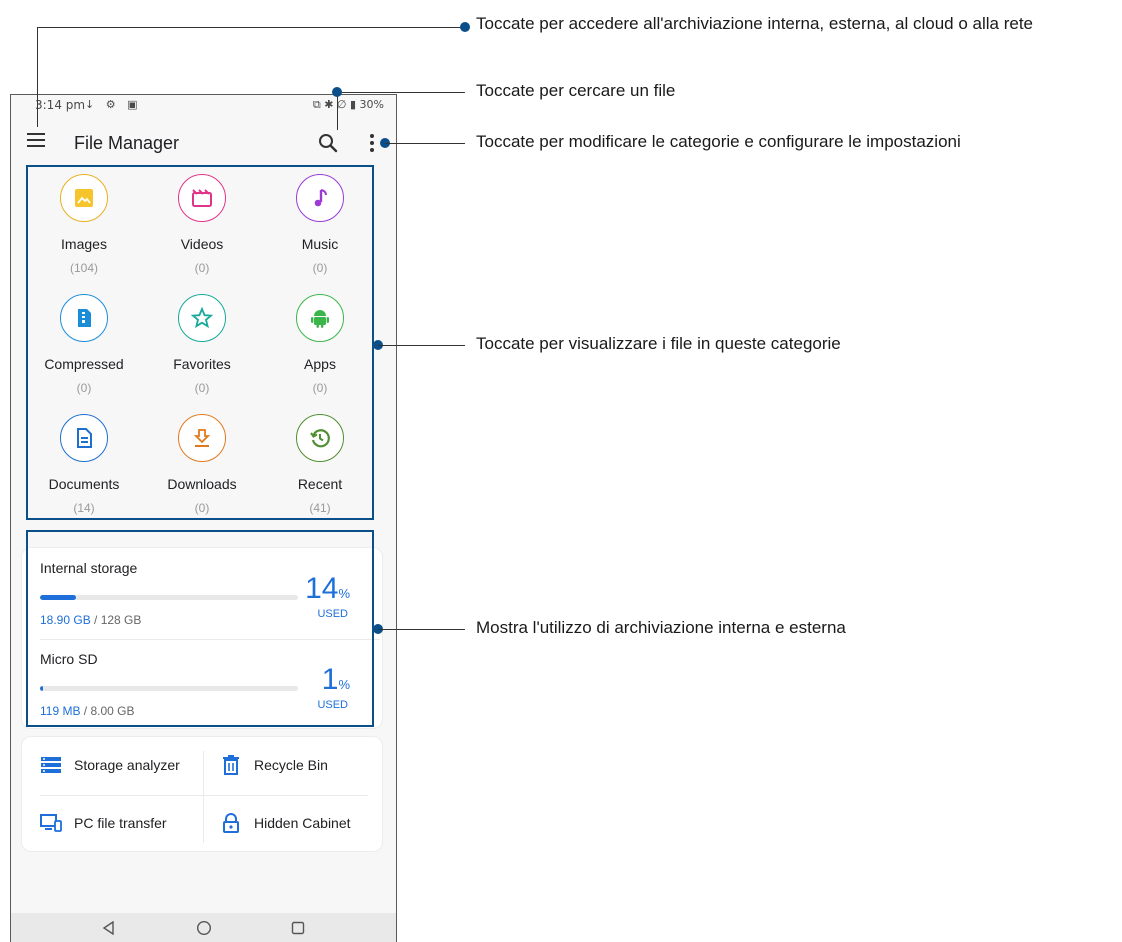 This screenshot has width=1122, height=942. Describe the element at coordinates (200, 628) in the screenshot. I see `storage-highlight-box` at that location.